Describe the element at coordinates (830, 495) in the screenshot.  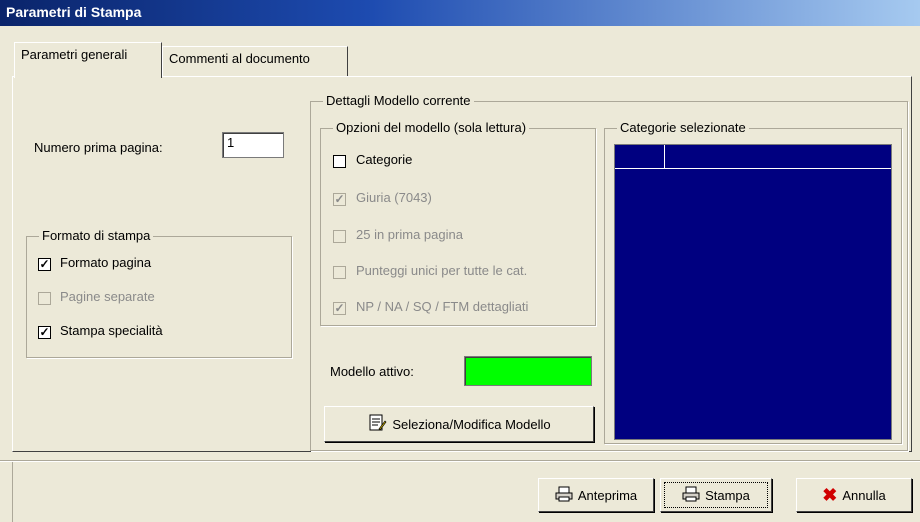
I see `close-icon: ✖` at that location.